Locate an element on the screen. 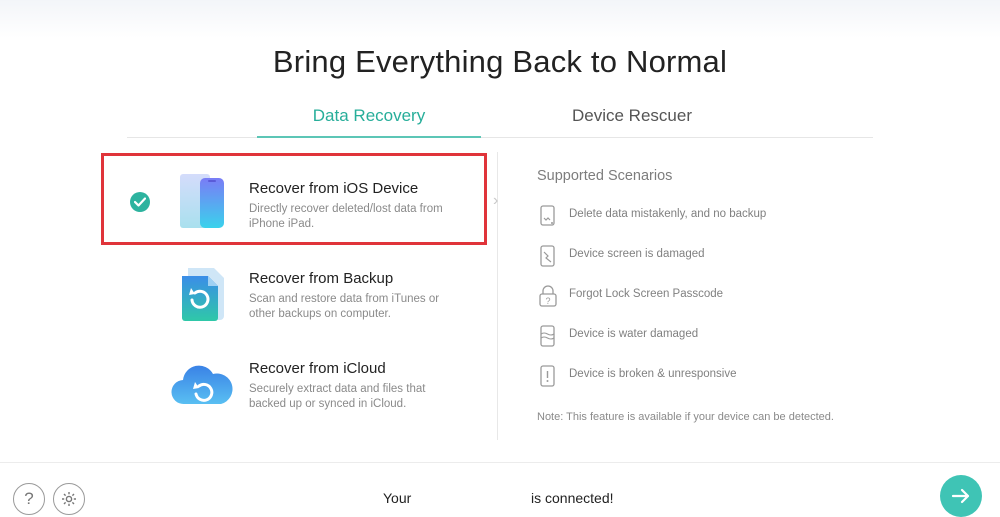  connection-status-prefix: Your is located at coordinates (397, 498).